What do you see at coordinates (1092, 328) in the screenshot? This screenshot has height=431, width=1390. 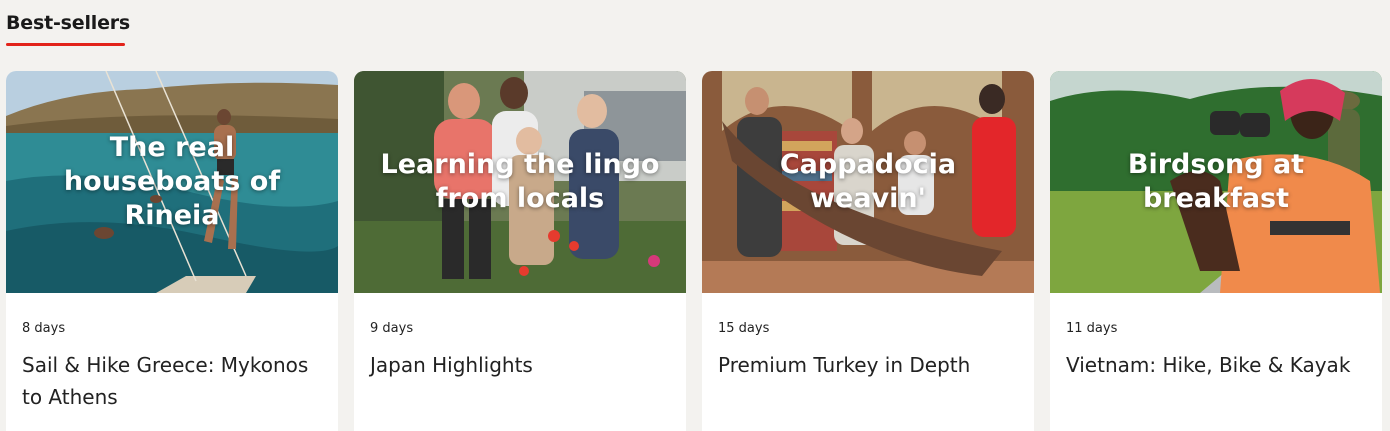 I see `tour-duration: 11 days` at bounding box center [1092, 328].